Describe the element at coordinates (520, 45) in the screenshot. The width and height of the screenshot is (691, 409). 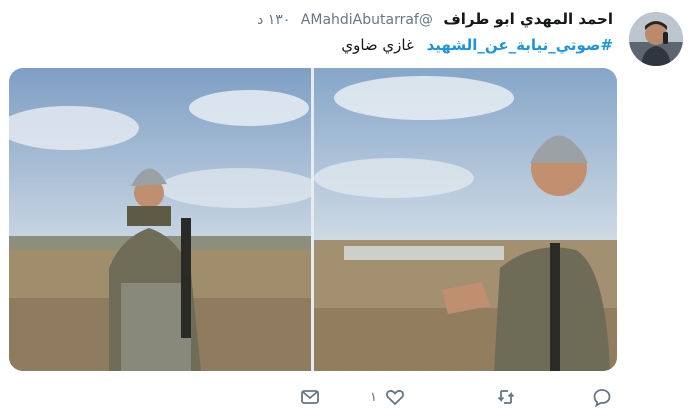
I see `hashtag-link: #صوتي_نيابة_عن_الشهيد` at that location.